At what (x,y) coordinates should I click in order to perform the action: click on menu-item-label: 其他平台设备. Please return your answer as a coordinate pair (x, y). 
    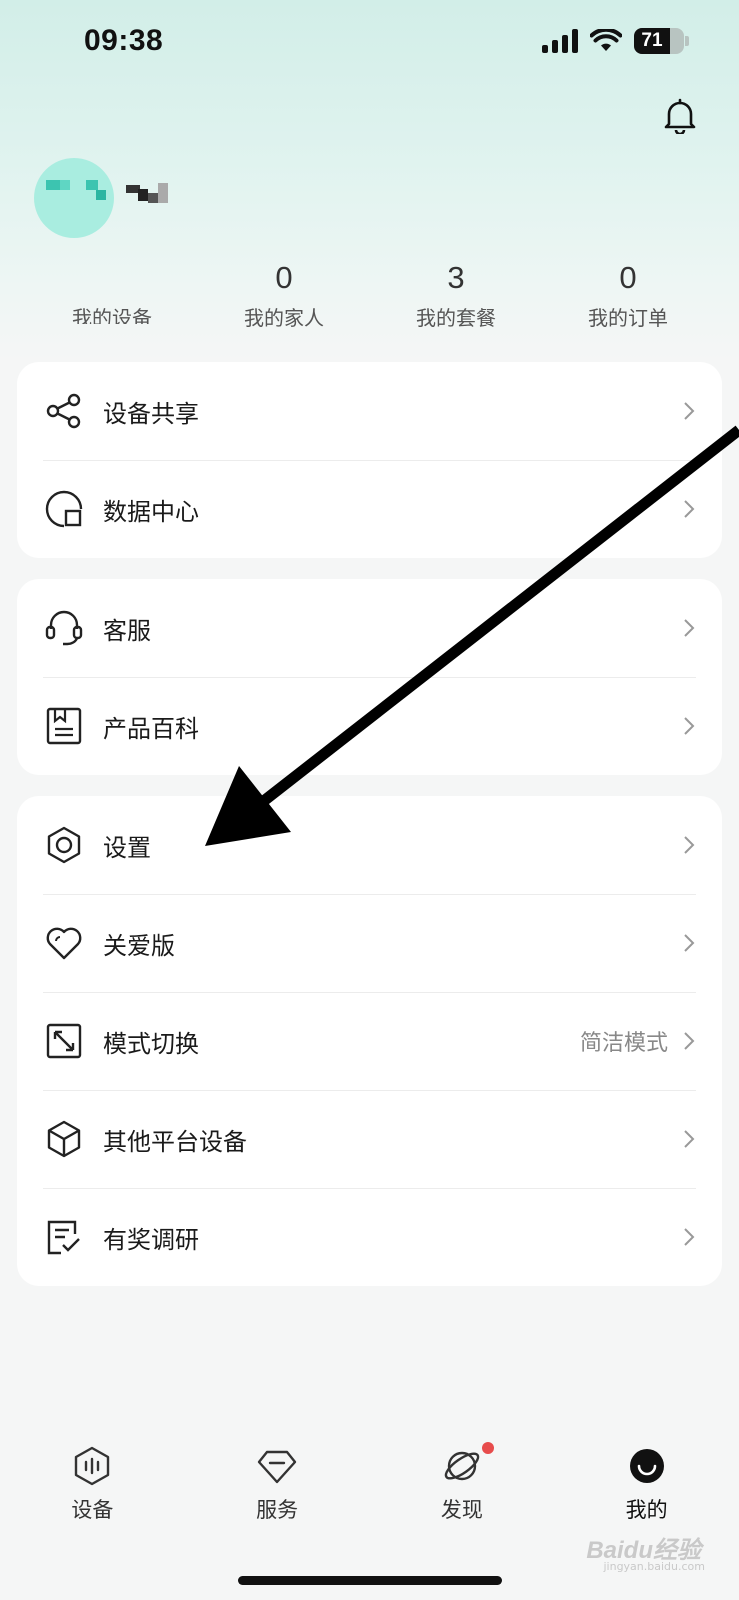
    Looking at the image, I should click on (175, 1141).